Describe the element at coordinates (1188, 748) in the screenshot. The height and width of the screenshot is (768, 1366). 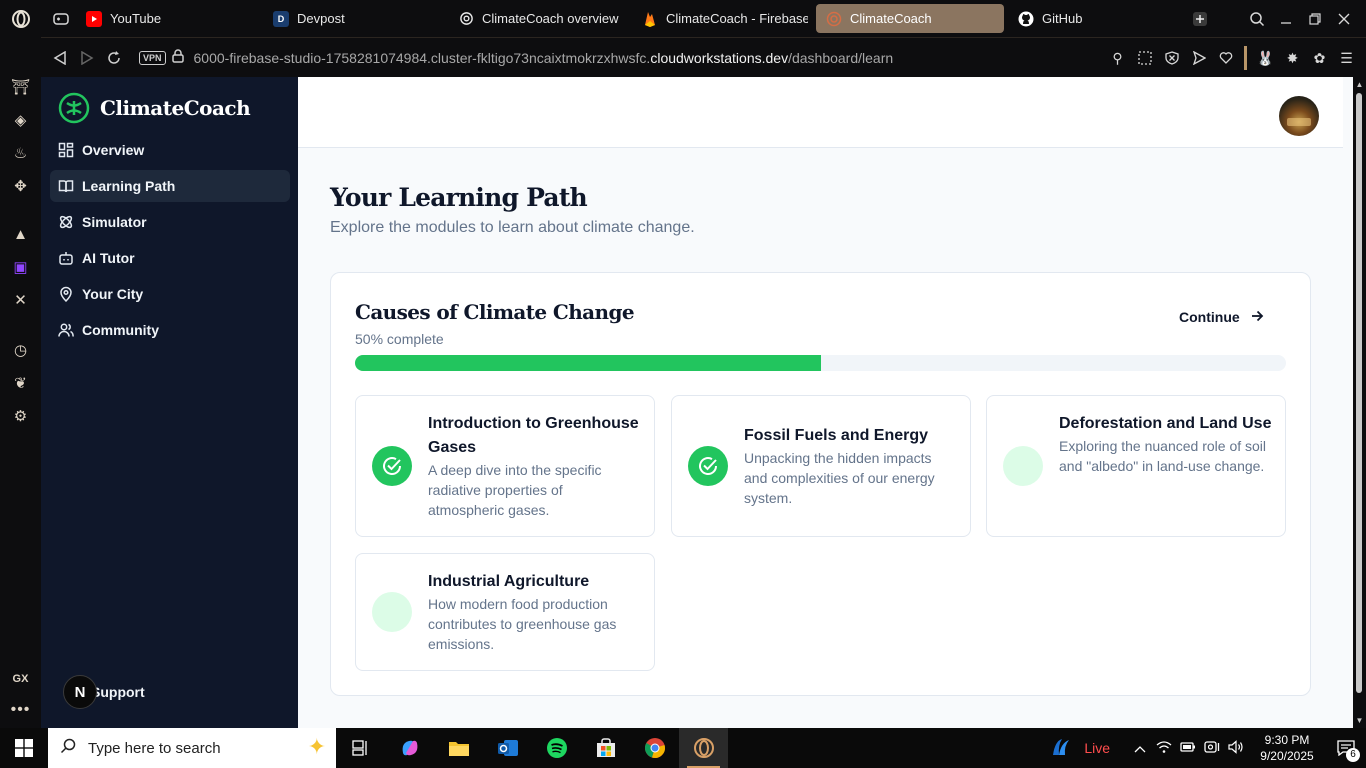
I see `battery-icon` at that location.